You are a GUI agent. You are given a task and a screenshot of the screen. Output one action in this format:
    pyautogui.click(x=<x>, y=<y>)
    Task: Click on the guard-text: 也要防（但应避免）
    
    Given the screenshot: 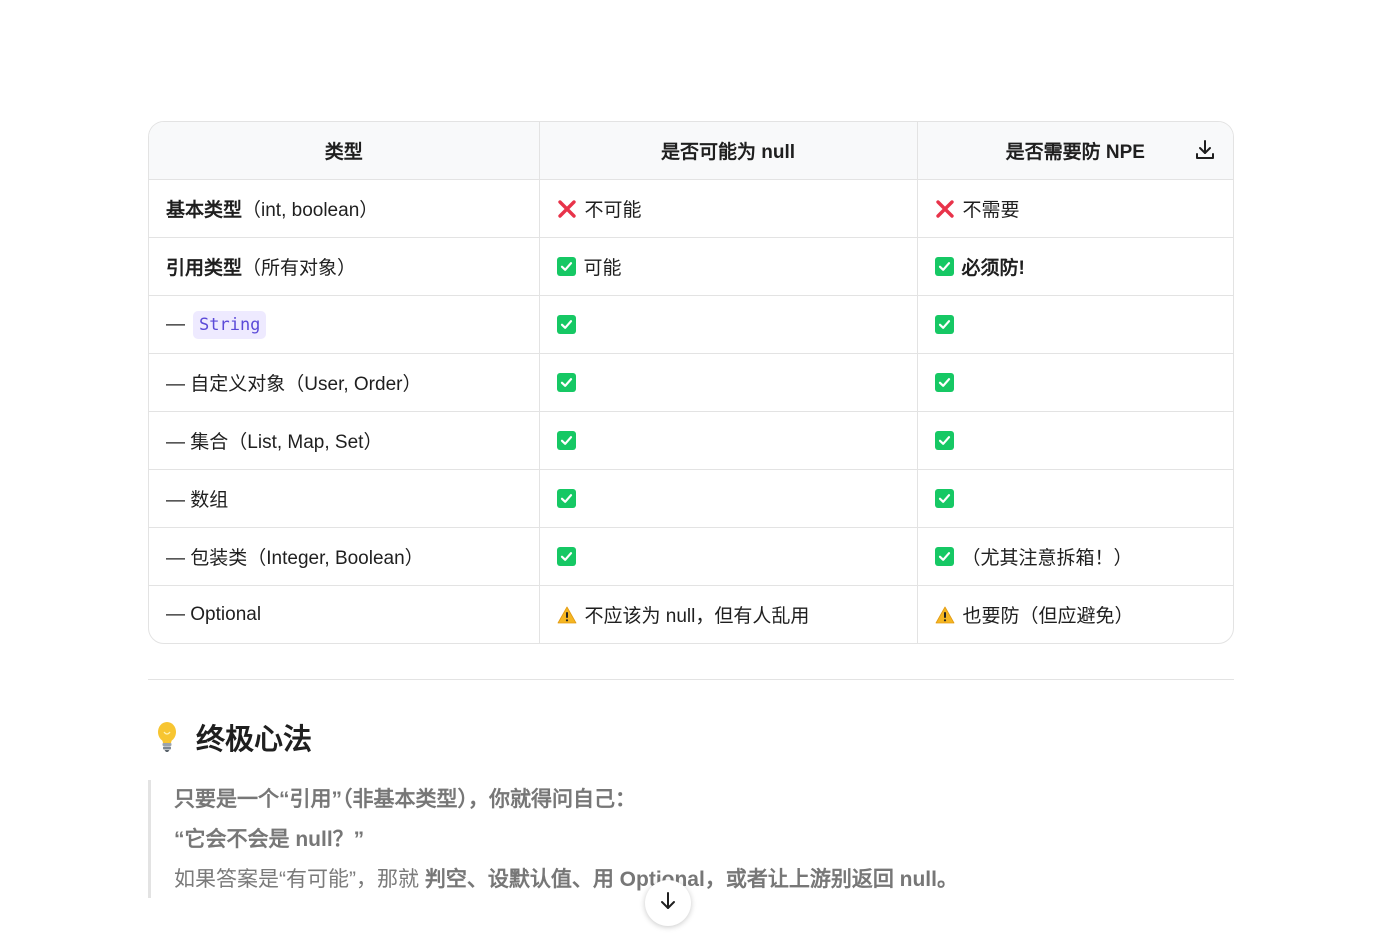 What is the action you would take?
    pyautogui.click(x=1048, y=616)
    